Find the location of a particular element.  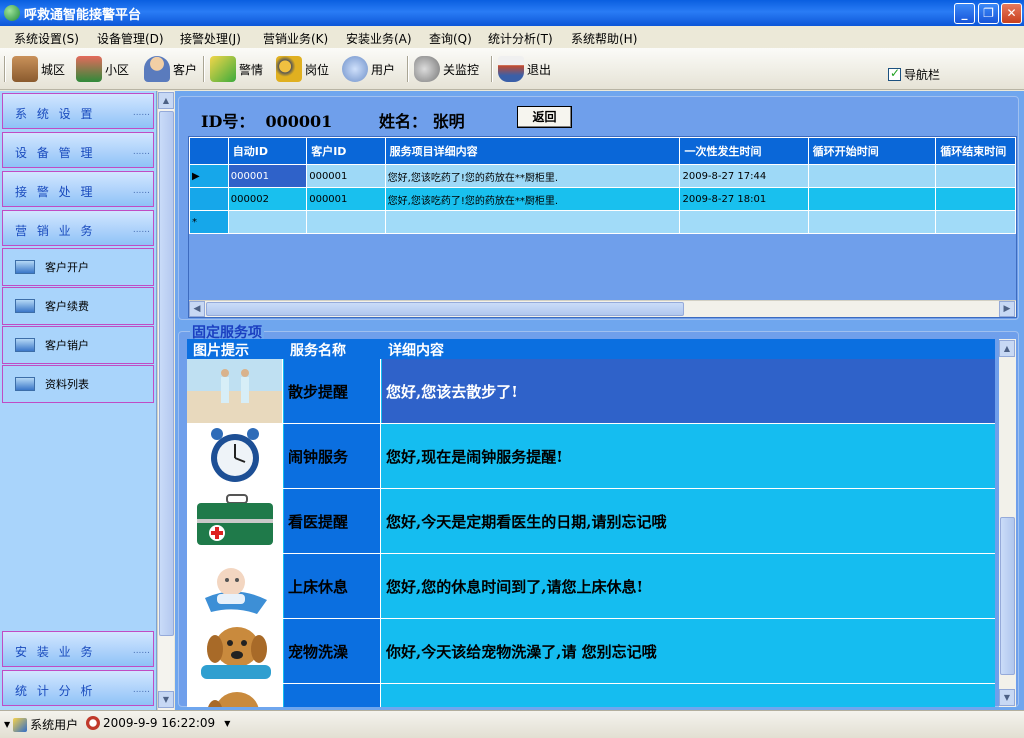

toolbar-exit-button: 退出 is located at coordinates (524, 69).